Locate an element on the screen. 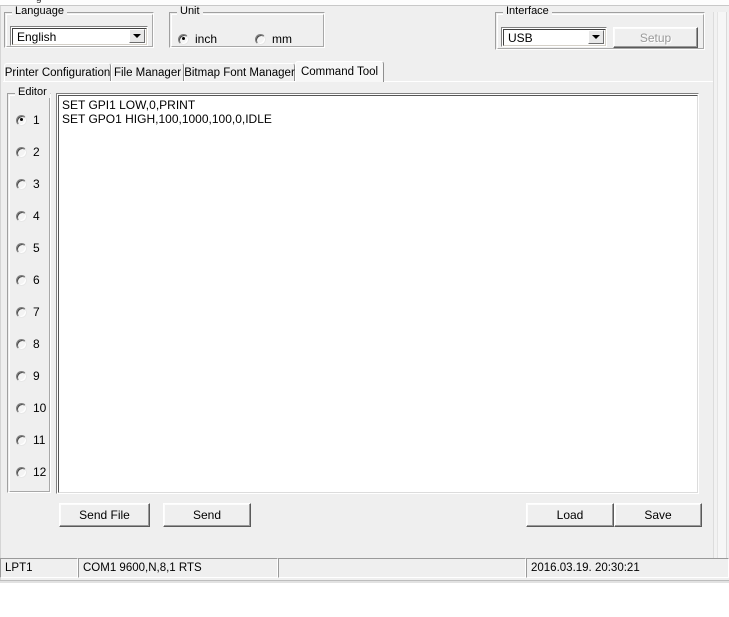 The height and width of the screenshot is (617, 729). interface-group-title: Interface is located at coordinates (527, 11).